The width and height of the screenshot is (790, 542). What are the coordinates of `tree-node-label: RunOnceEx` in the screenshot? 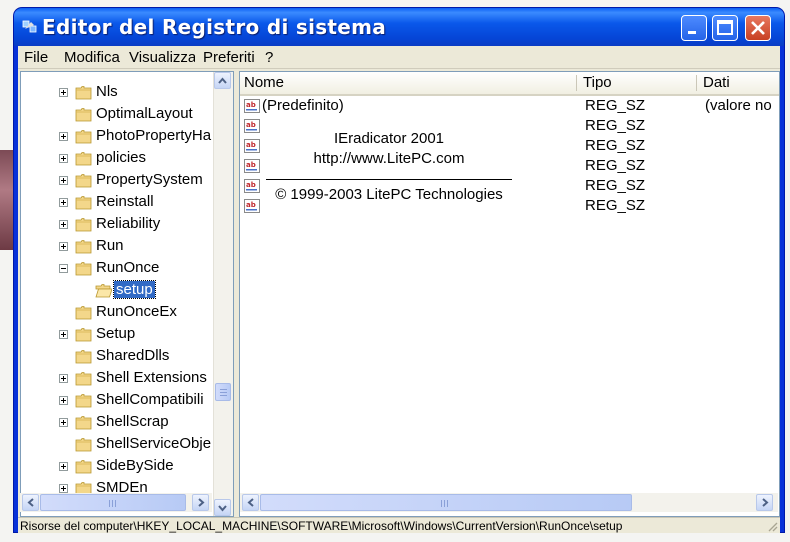 It's located at (136, 311).